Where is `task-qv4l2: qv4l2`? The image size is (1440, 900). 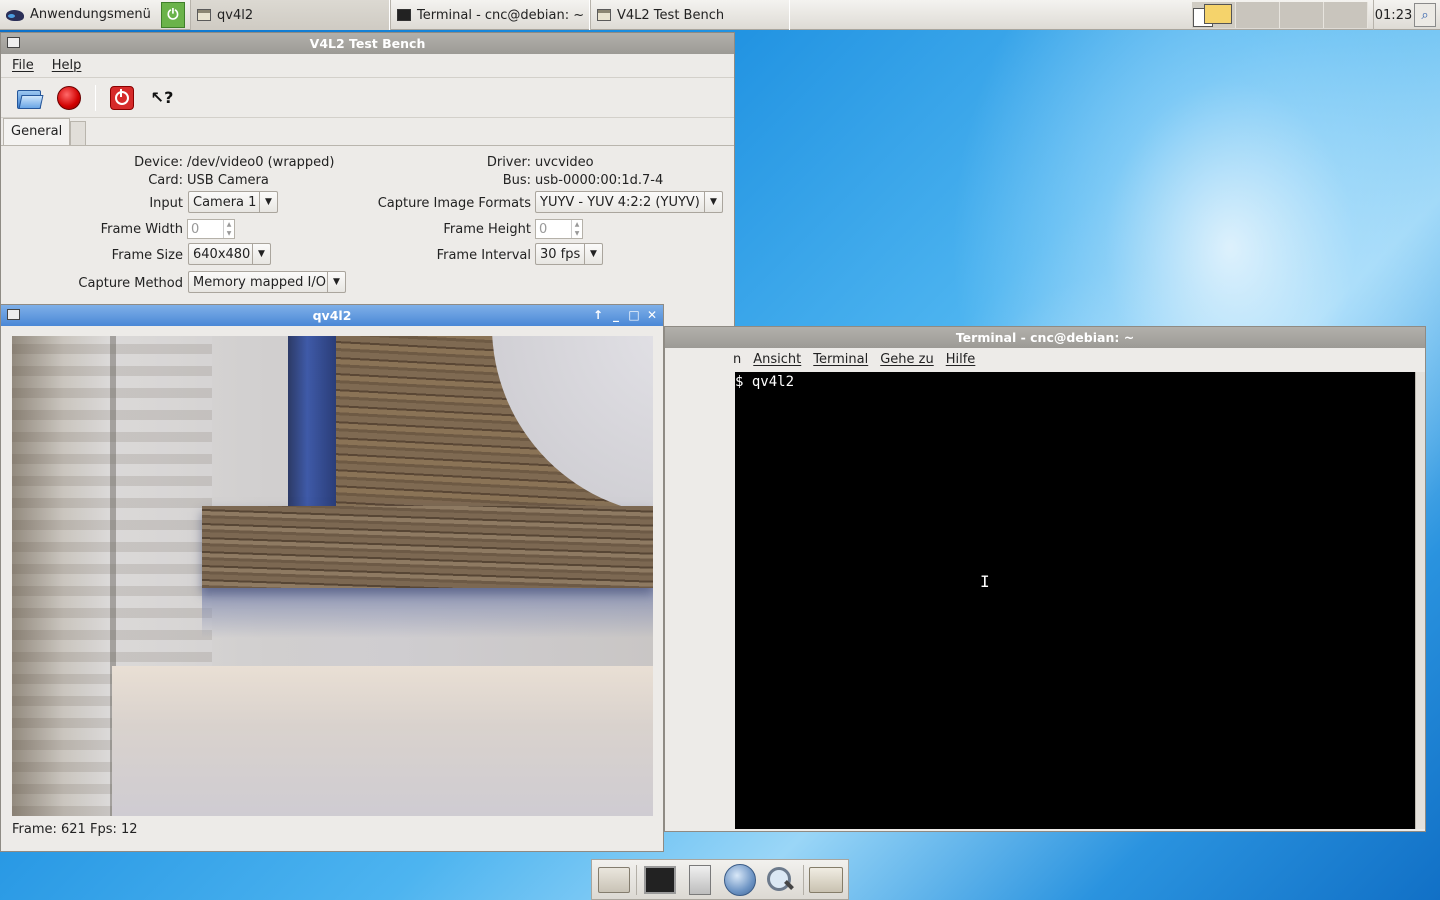 task-qv4l2: qv4l2 is located at coordinates (290, 15).